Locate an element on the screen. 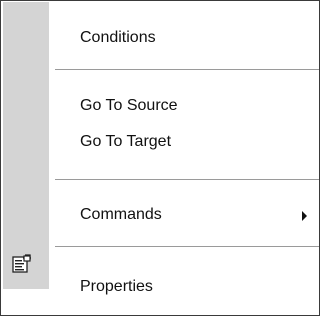 This screenshot has height=316, width=320. submenu-arrow-icon is located at coordinates (304, 216).